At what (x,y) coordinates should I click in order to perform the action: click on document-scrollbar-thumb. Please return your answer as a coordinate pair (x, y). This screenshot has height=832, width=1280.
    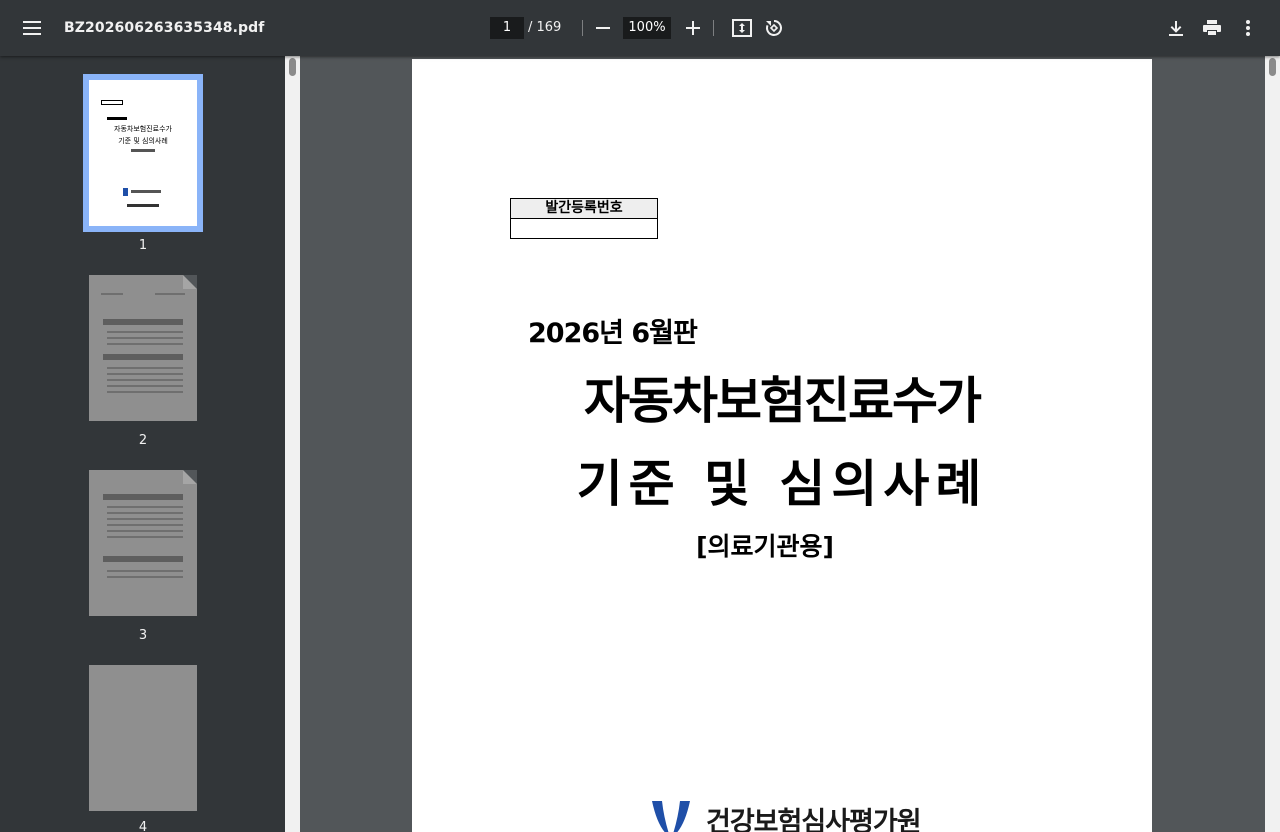
    Looking at the image, I should click on (1272, 67).